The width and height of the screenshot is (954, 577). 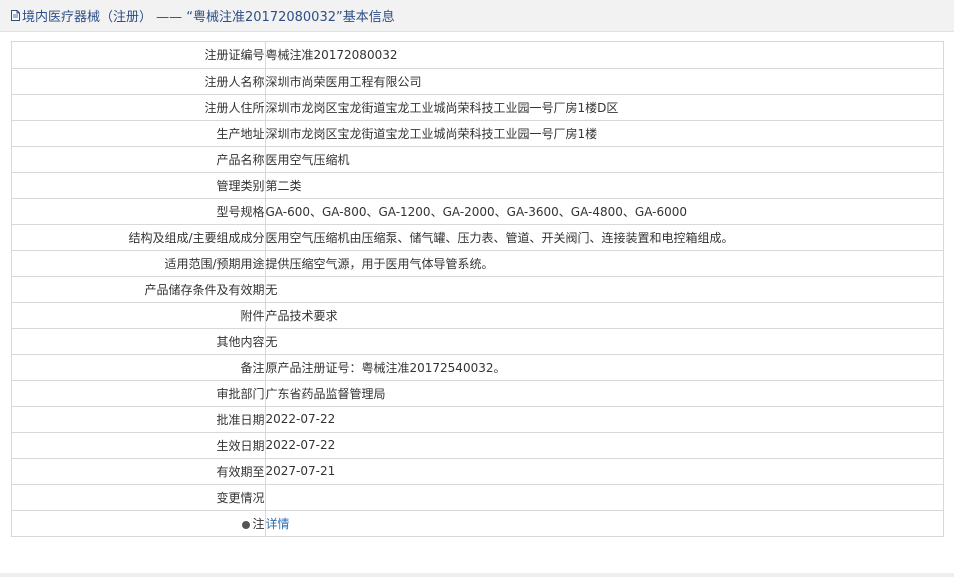 I want to click on table-row: 附件 产品技术要求, so click(x=477, y=315).